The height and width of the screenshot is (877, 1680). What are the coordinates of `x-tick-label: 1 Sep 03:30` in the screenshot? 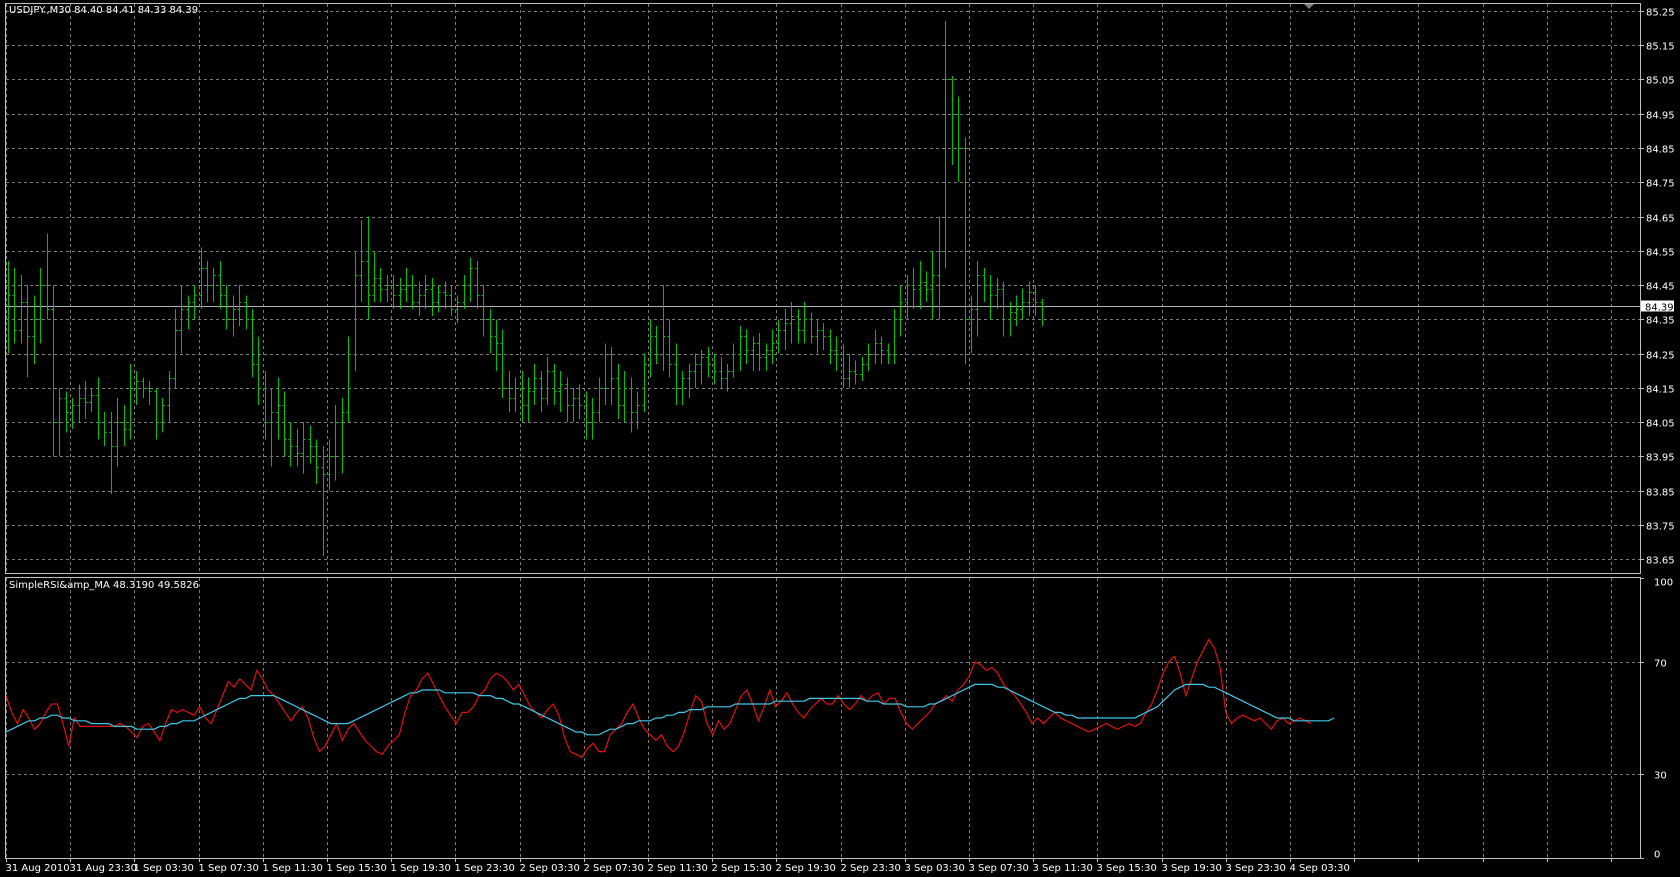 It's located at (164, 868).